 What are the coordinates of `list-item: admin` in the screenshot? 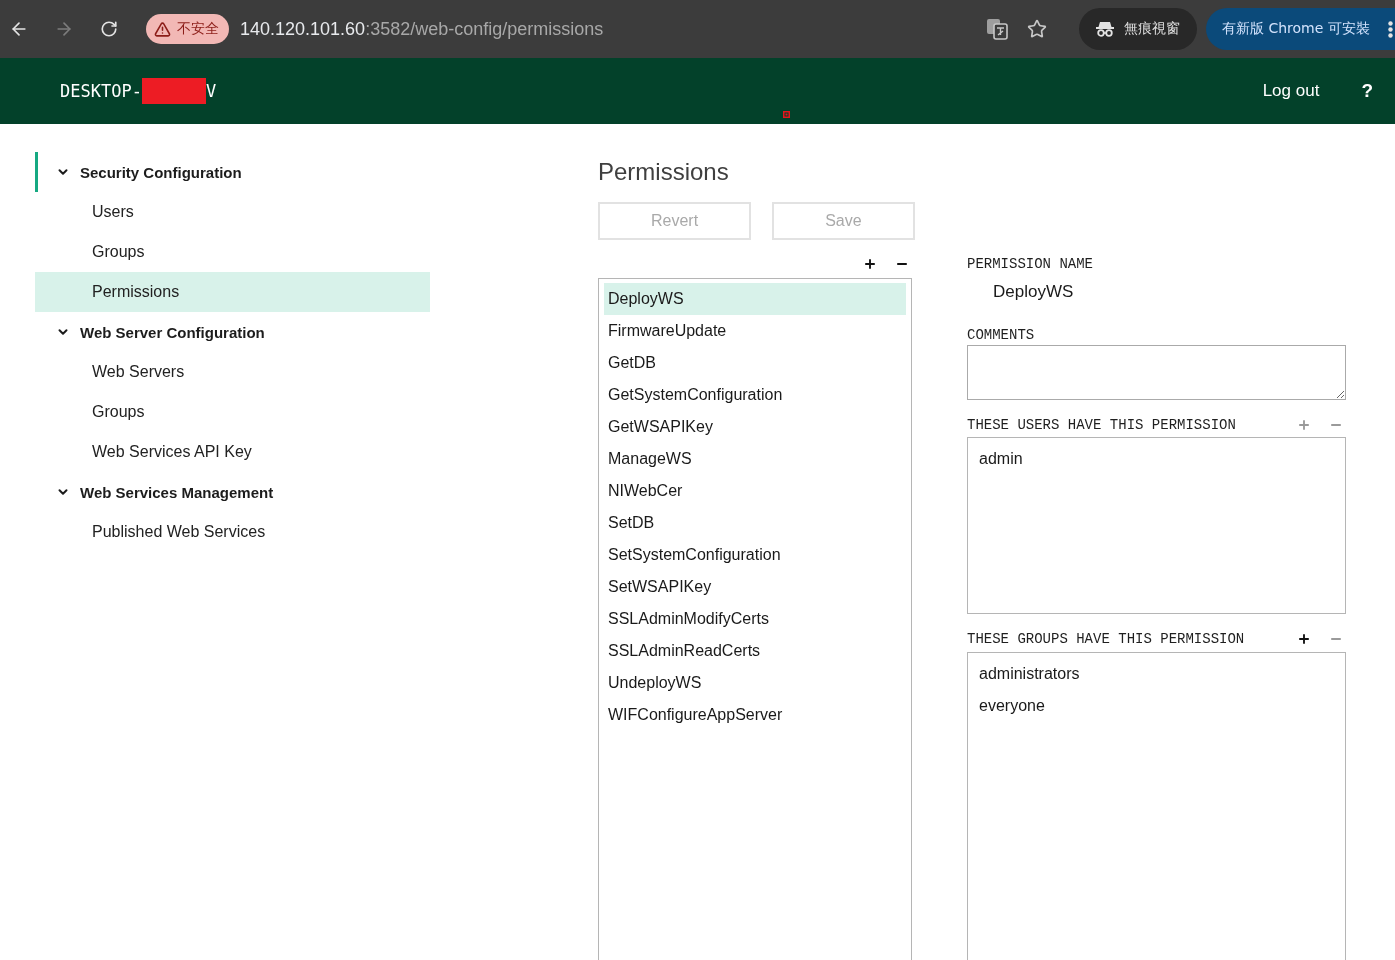 It's located at (1156, 459).